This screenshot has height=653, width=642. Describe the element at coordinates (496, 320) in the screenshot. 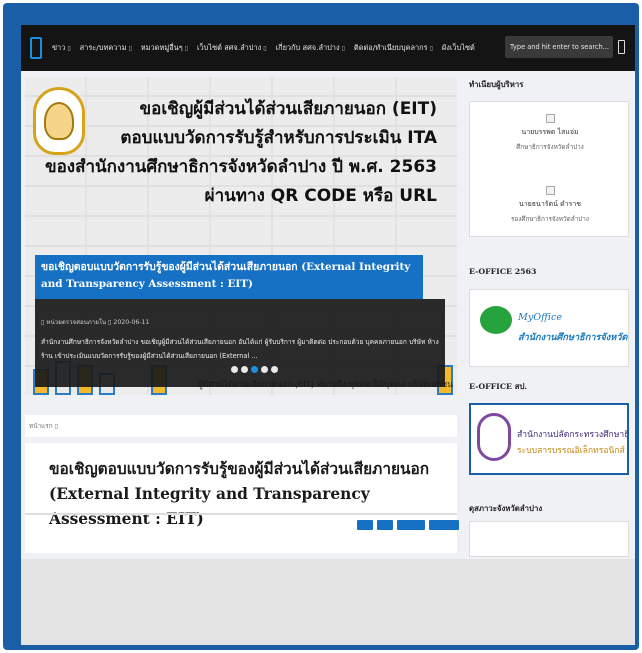

I see `myoffice-logo-icon` at that location.